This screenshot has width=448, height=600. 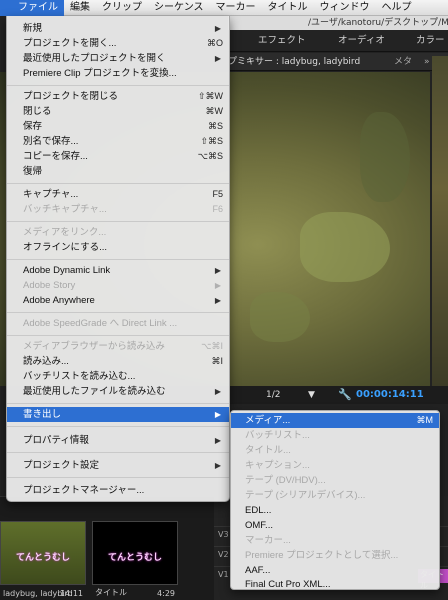 I want to click on shortcut: F6, so click(x=217, y=209).